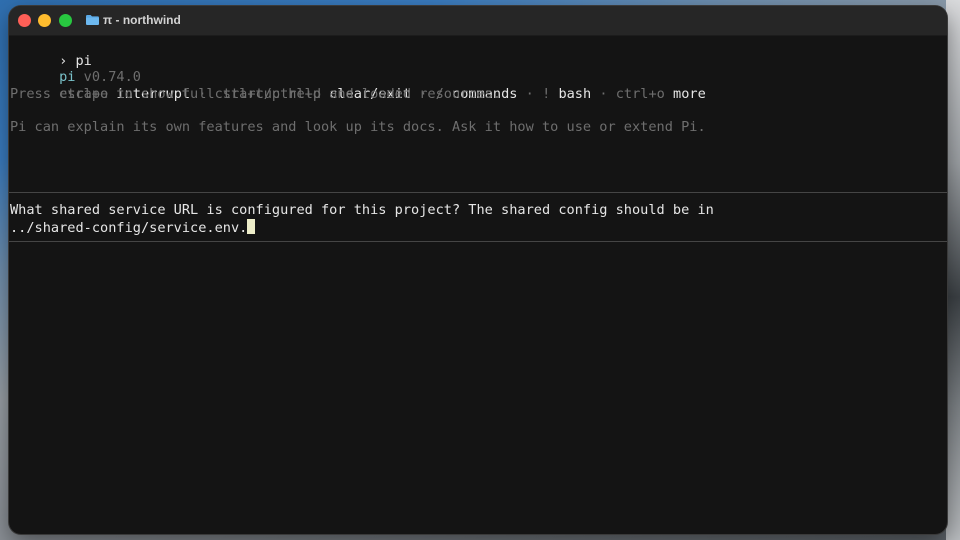  I want to click on zoom-button, so click(65, 20).